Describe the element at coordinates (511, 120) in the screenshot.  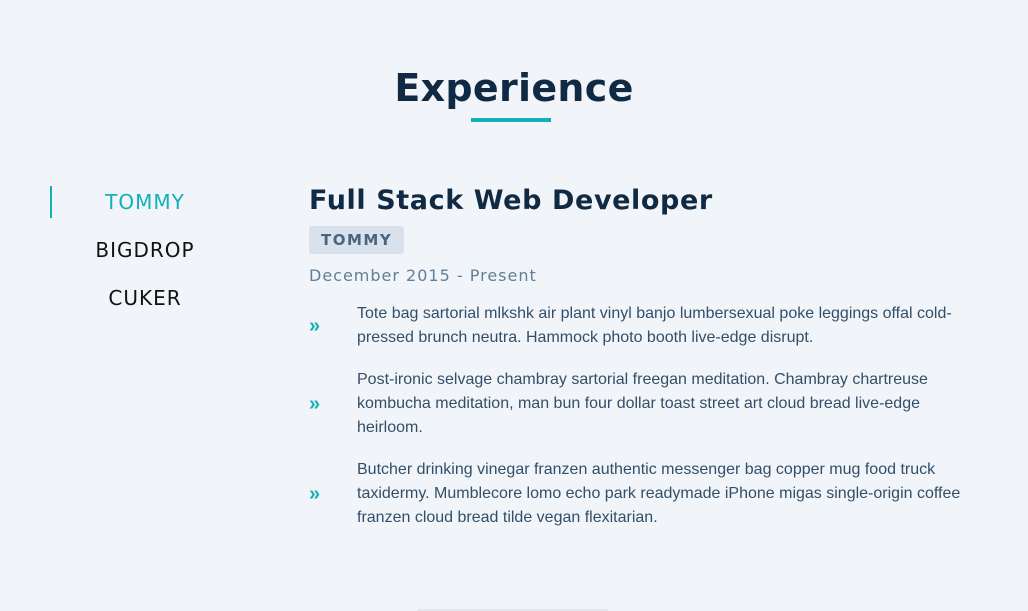
I see `title-underline` at that location.